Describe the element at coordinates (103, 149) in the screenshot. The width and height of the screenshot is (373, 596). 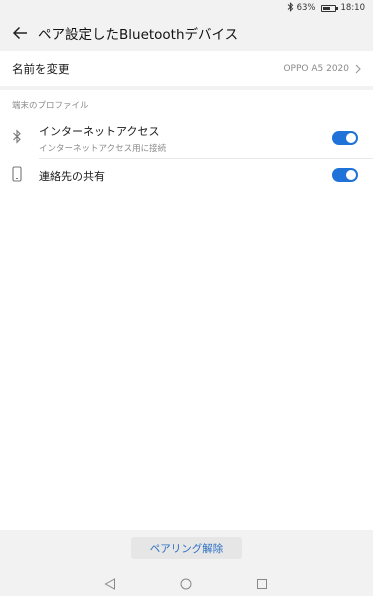
I see `profile-sublabel: インターネットアクセス用に接続` at that location.